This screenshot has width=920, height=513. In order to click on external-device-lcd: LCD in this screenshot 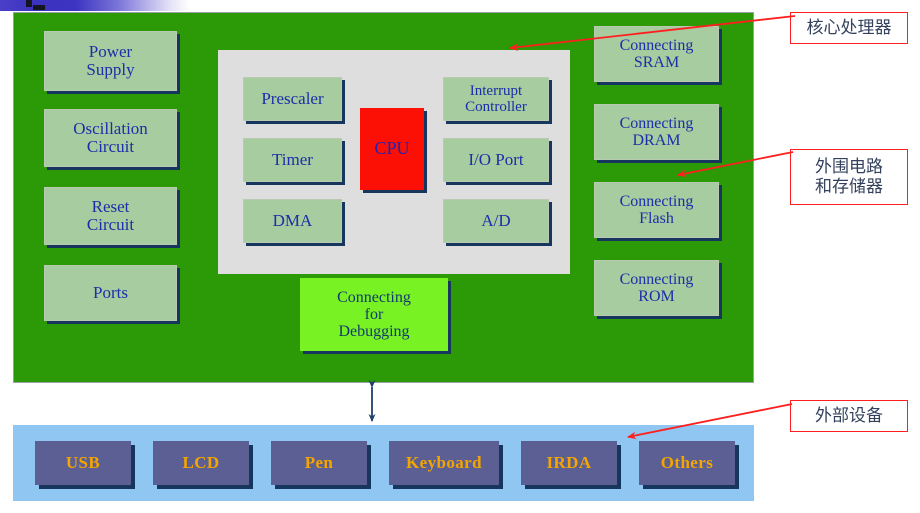, I will do `click(201, 463)`.